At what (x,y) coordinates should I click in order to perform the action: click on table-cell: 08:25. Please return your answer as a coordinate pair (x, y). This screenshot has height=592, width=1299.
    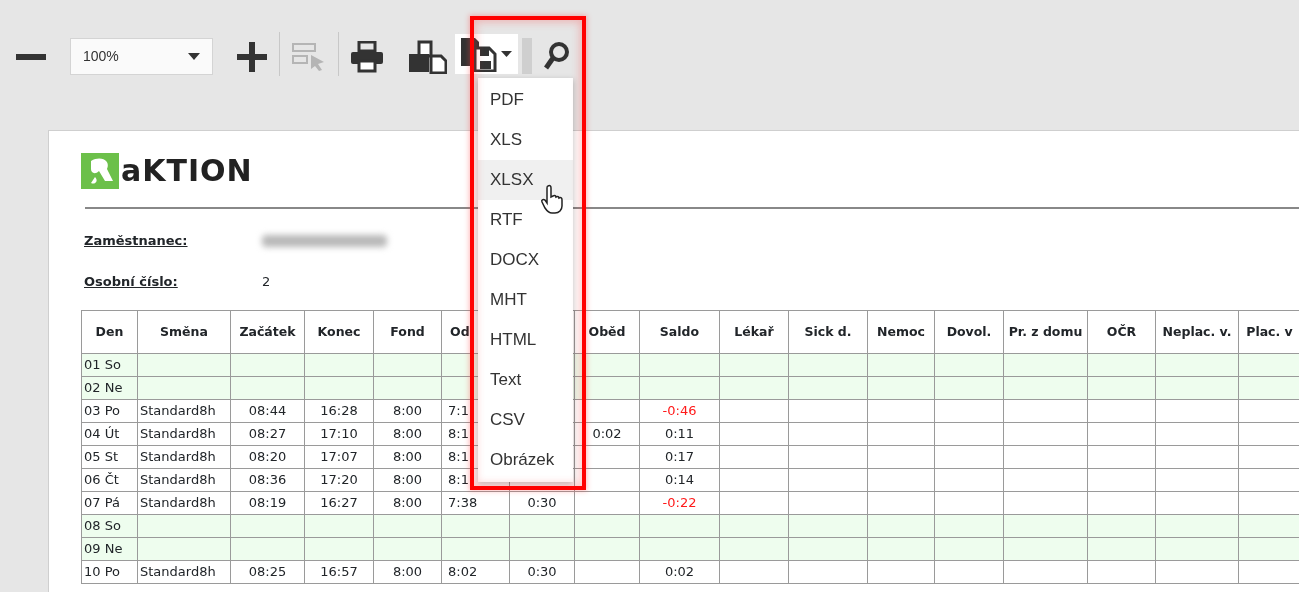
    Looking at the image, I should click on (267, 572).